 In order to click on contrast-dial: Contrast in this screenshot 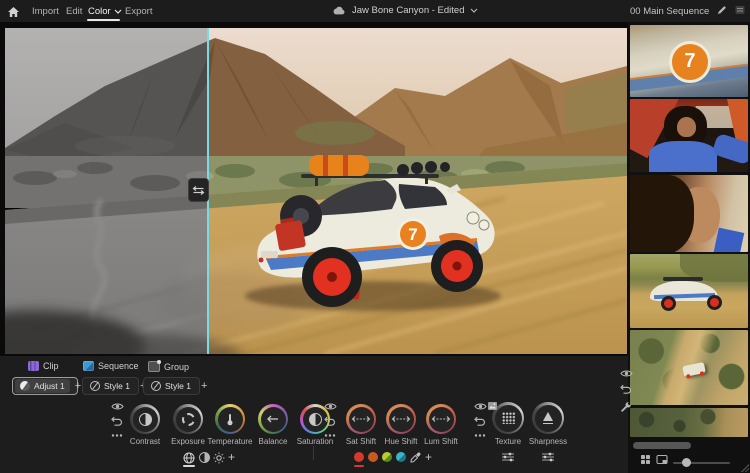, I will do `click(145, 425)`.